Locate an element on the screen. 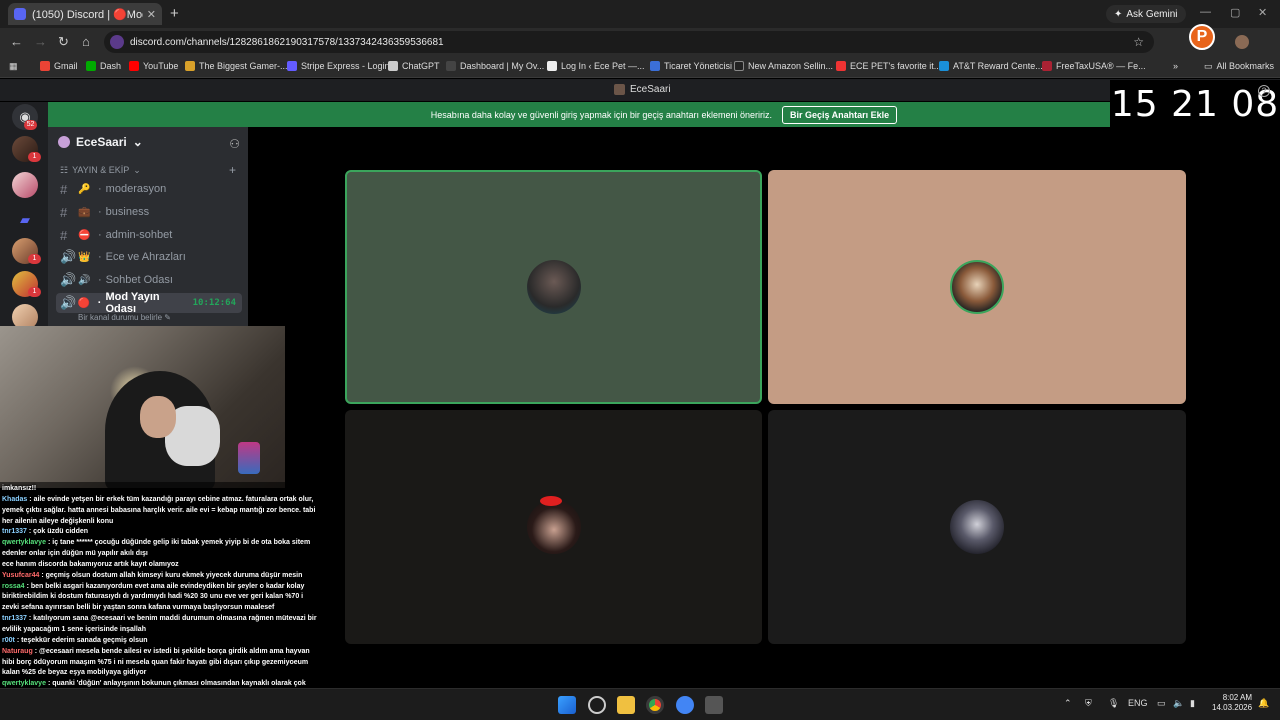 The image size is (1280, 720). apps-grid-icon: ▦ is located at coordinates (13, 66).